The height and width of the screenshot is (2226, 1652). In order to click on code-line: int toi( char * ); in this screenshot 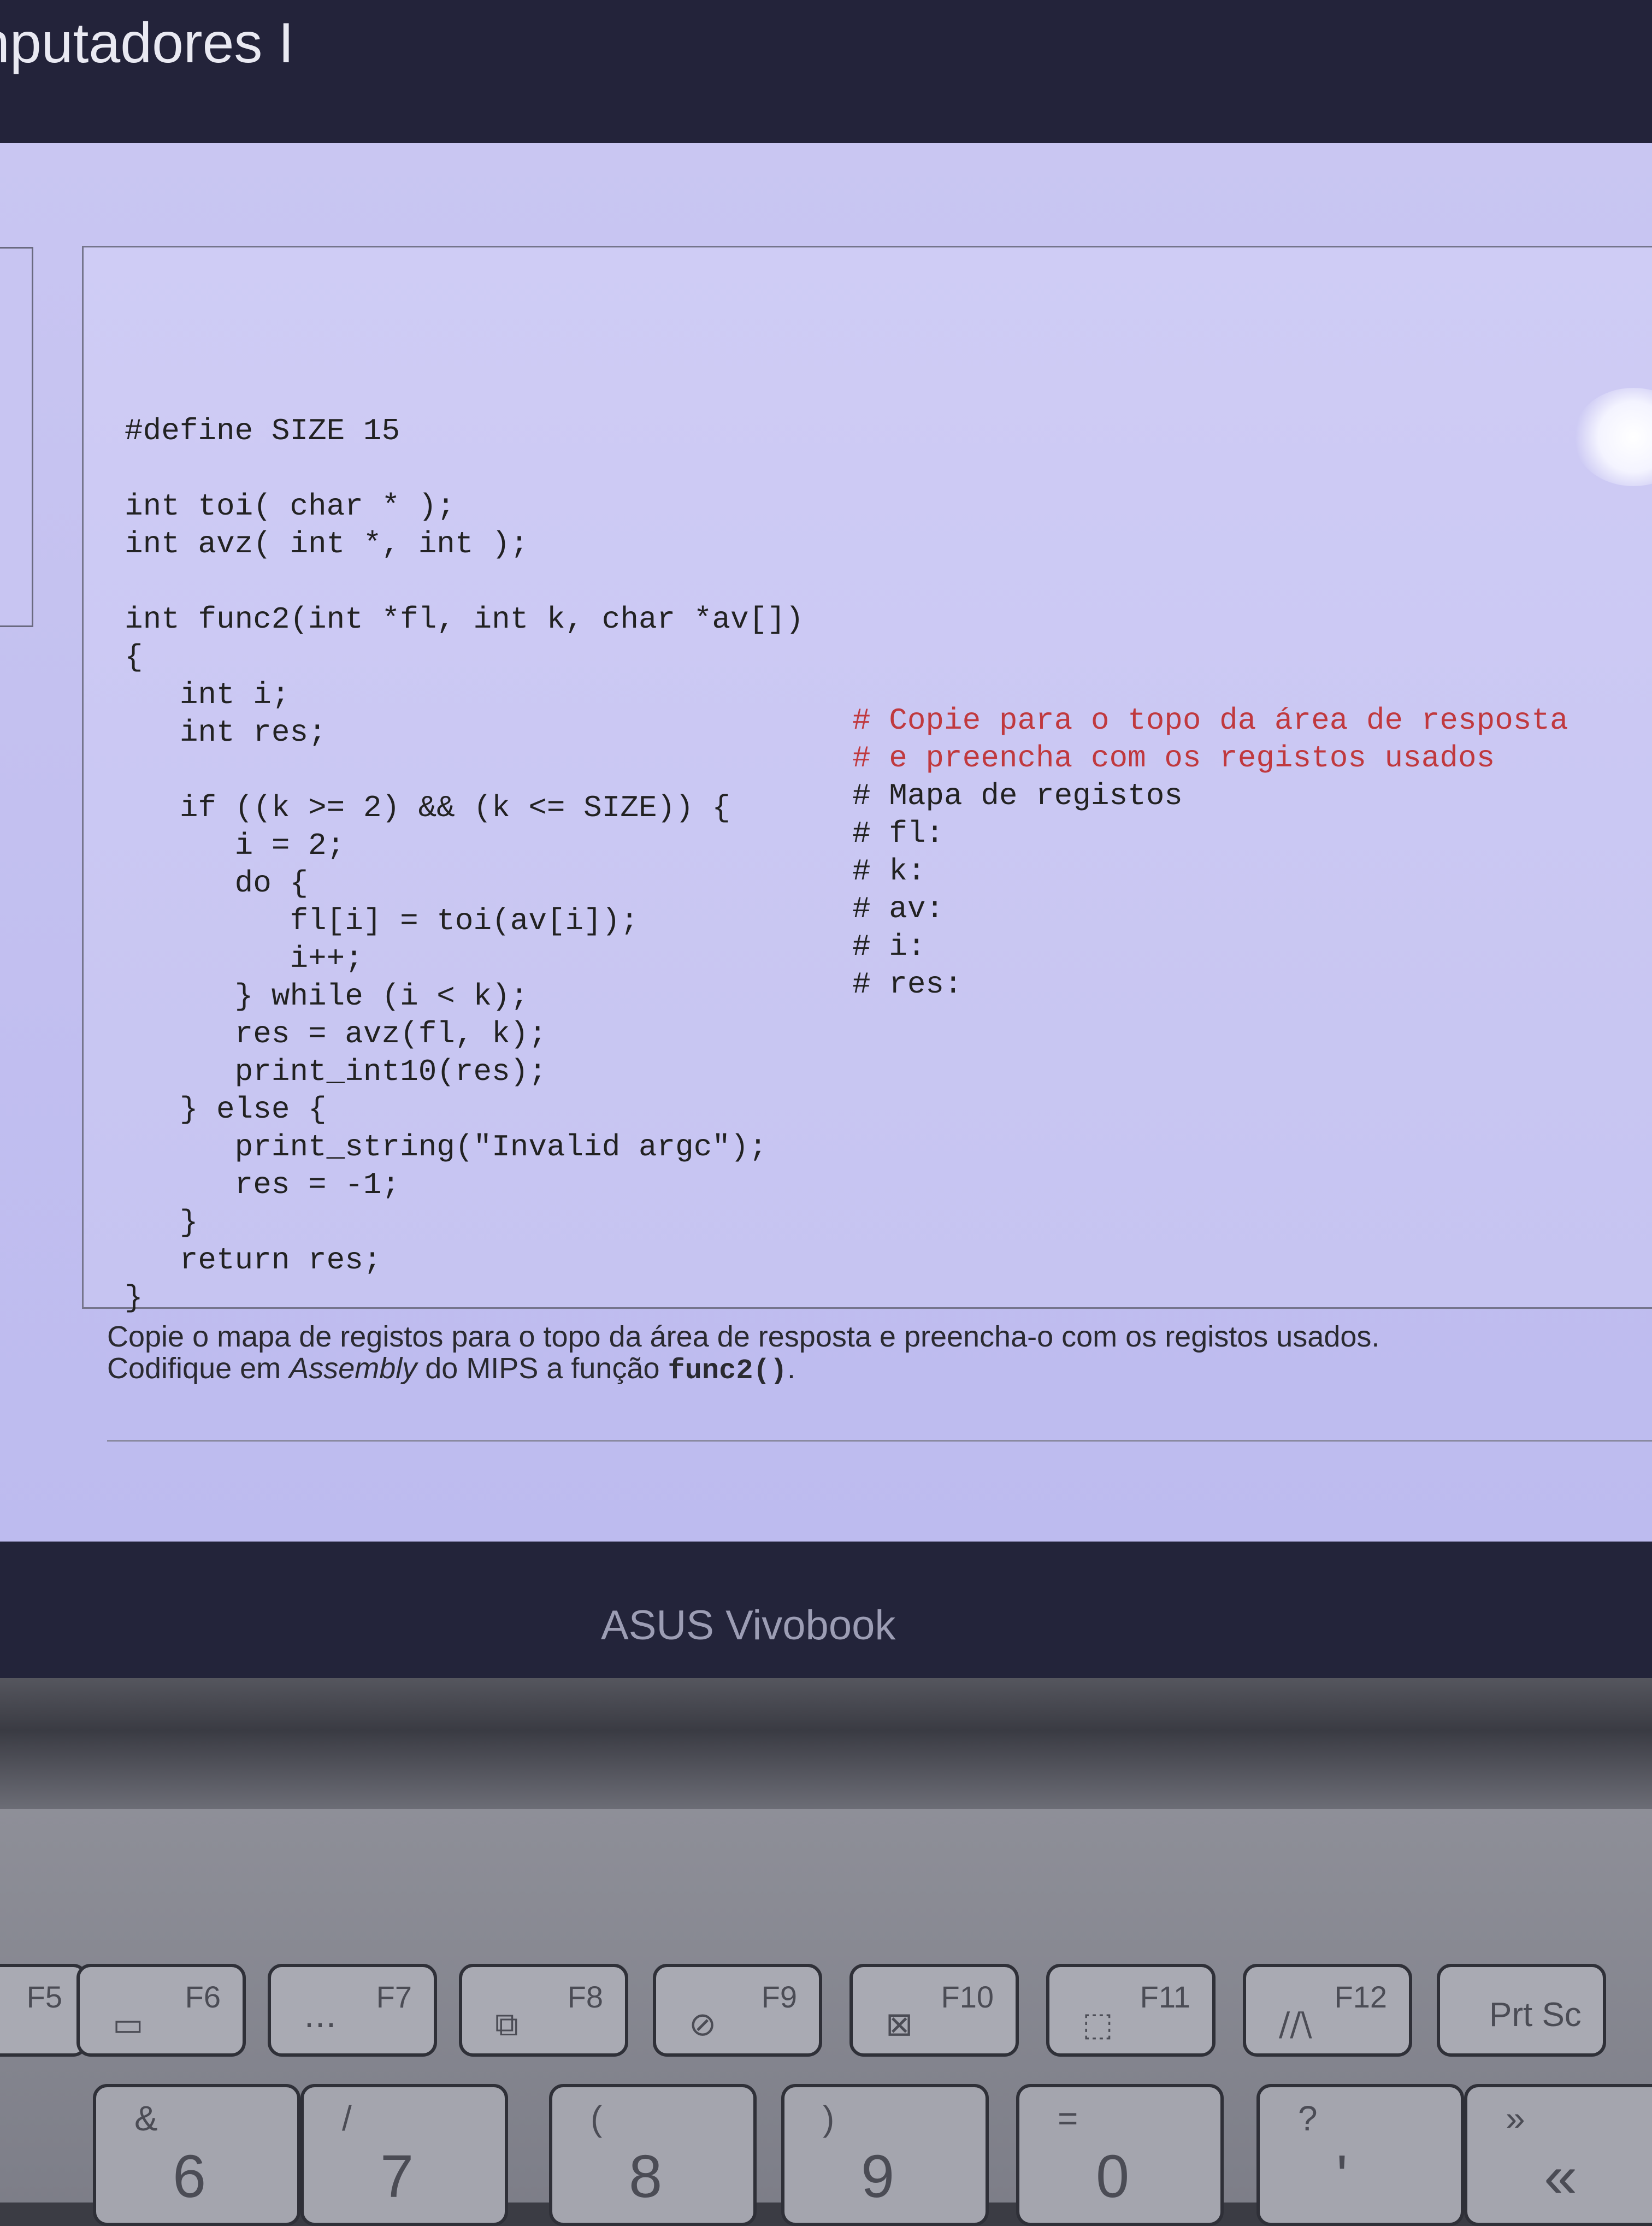, I will do `click(290, 507)`.